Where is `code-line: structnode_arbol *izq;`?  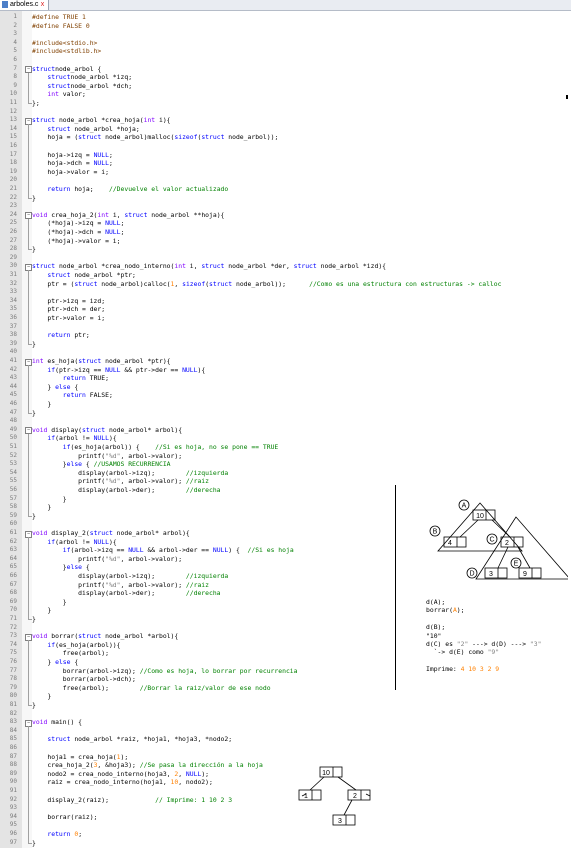
code-line: structnode_arbol *izq; is located at coordinates (82, 77).